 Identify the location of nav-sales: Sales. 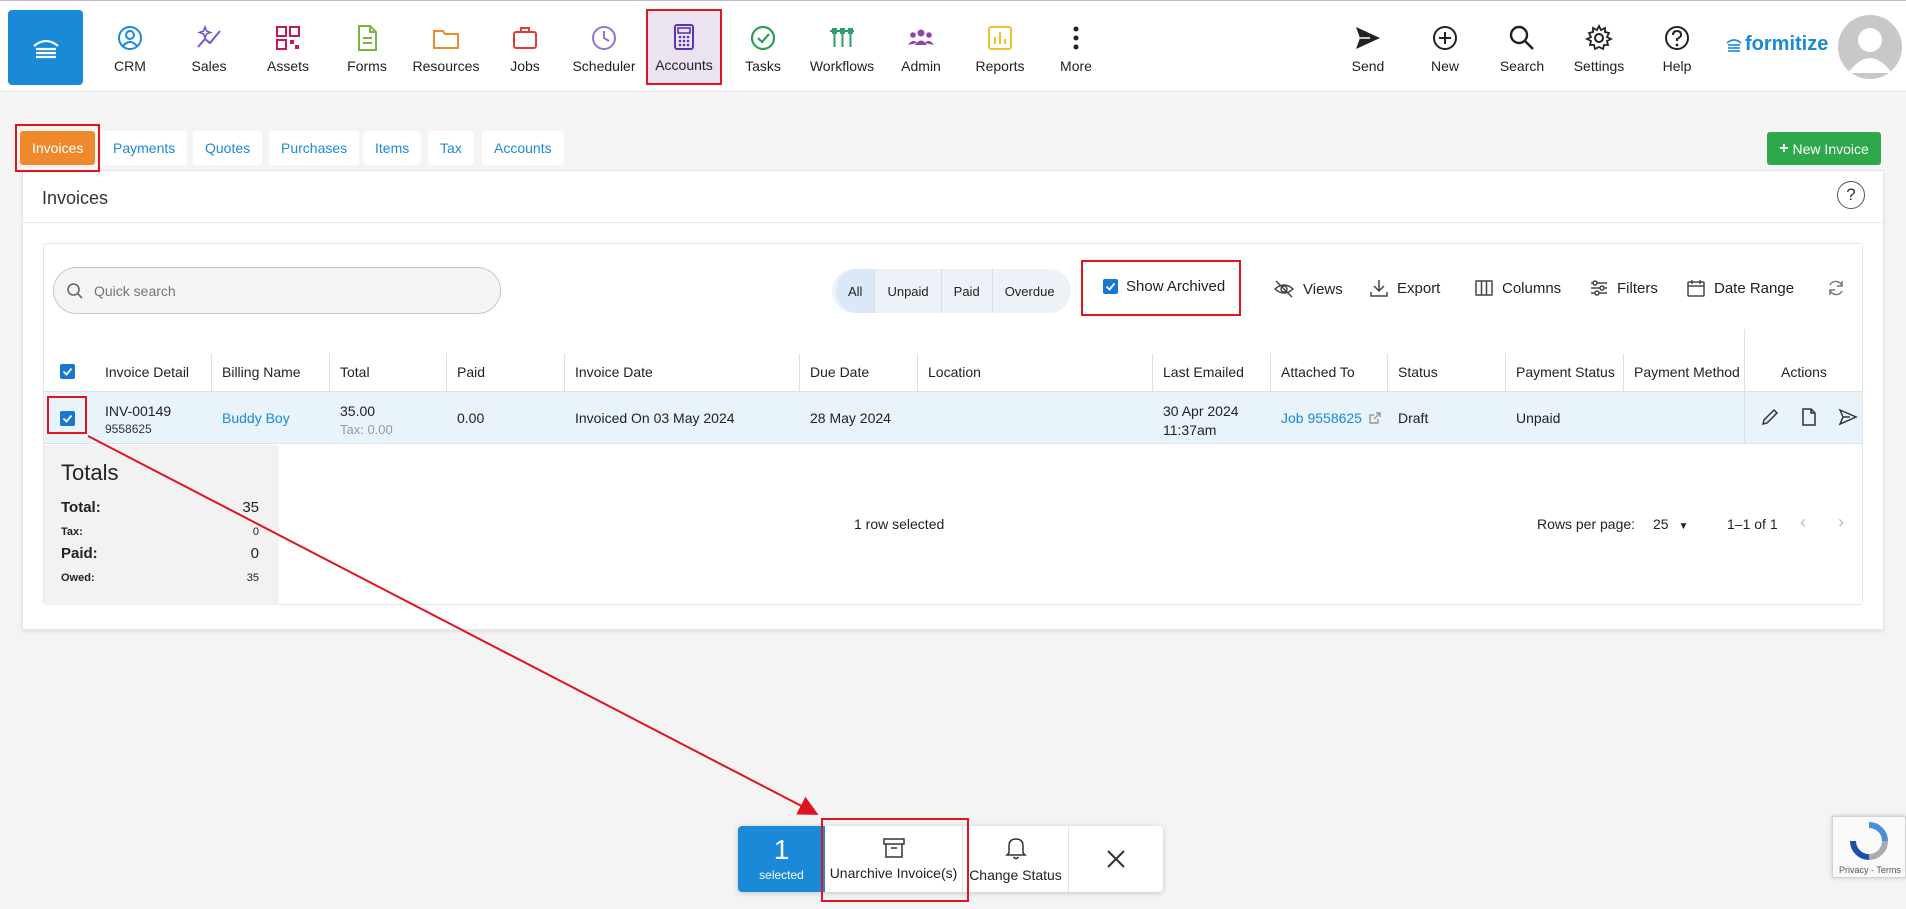
(209, 47).